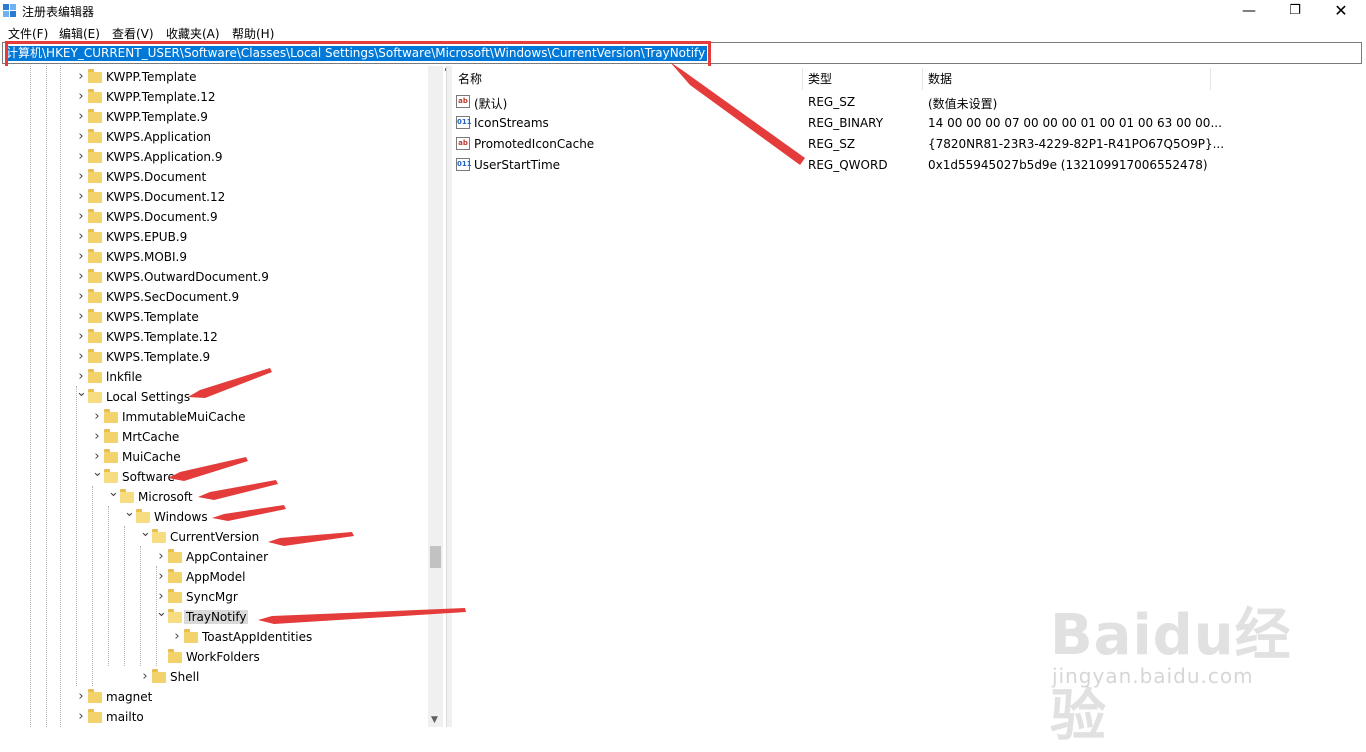 The height and width of the screenshot is (752, 1366). I want to click on tree-item: › Shell, so click(214, 678).